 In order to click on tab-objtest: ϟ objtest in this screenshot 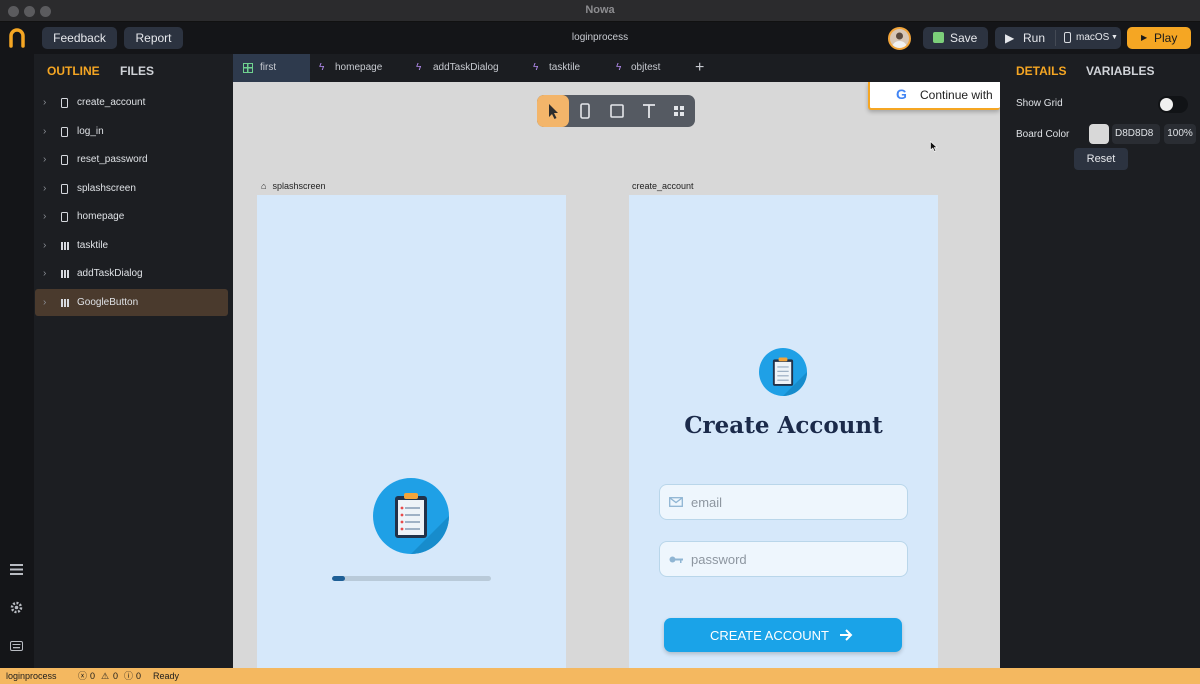, I will do `click(651, 68)`.